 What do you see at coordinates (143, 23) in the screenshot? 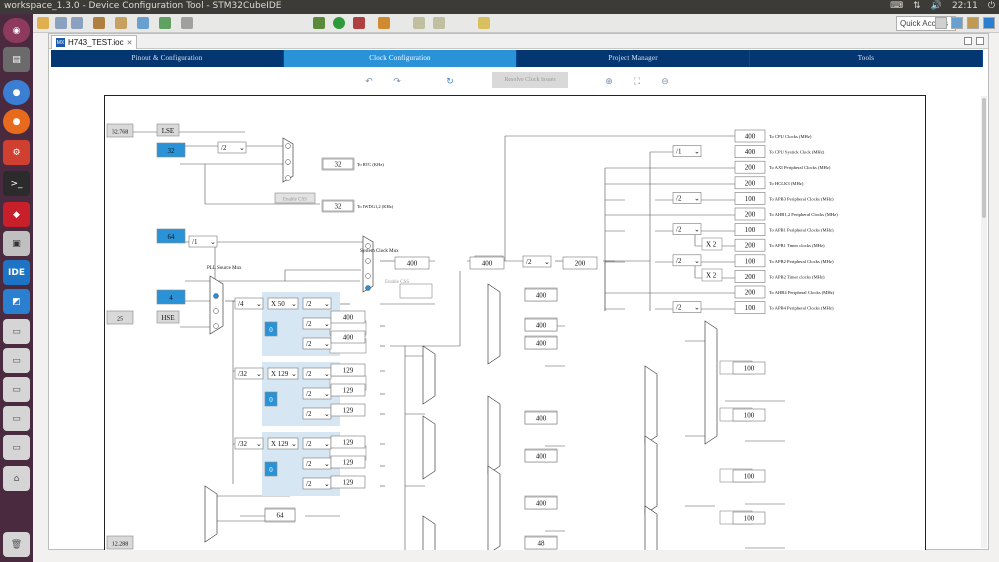
I see `open-type-icon` at bounding box center [143, 23].